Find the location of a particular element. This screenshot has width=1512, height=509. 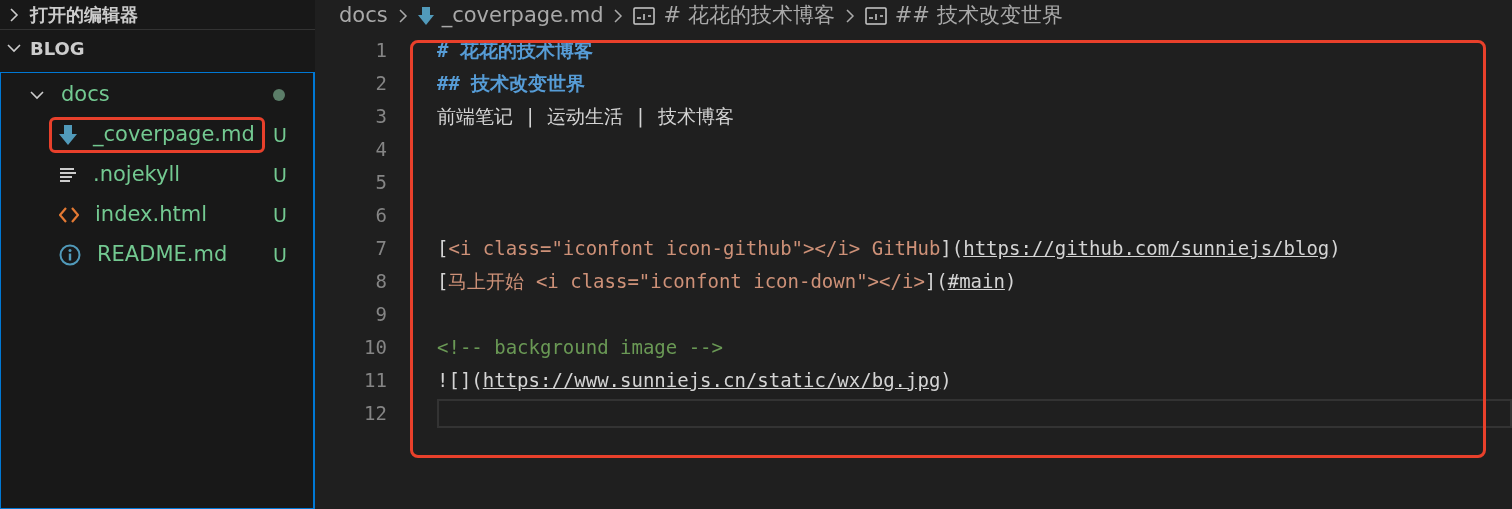

line-number: 3 is located at coordinates (380, 117).